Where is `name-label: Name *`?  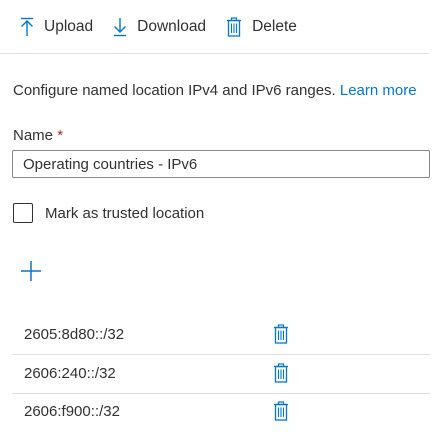 name-label: Name * is located at coordinates (38, 135).